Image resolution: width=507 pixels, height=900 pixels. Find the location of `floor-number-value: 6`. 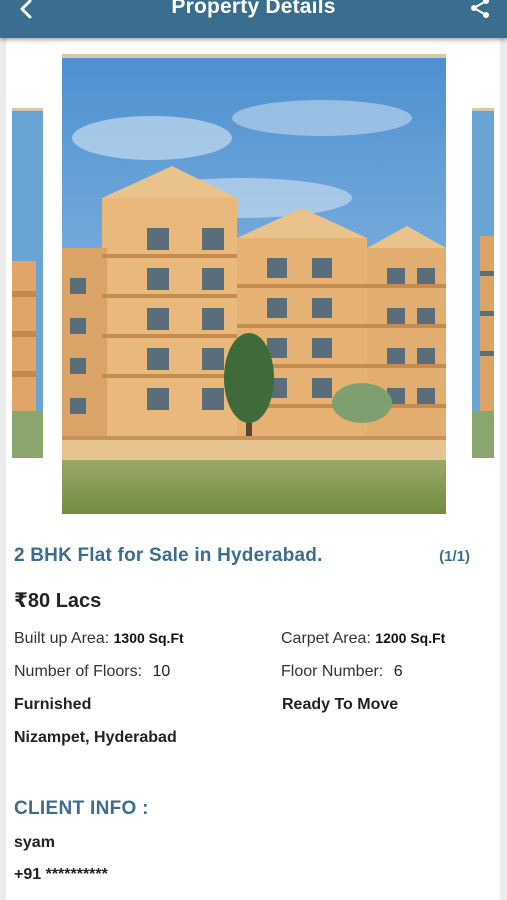

floor-number-value: 6 is located at coordinates (398, 671).